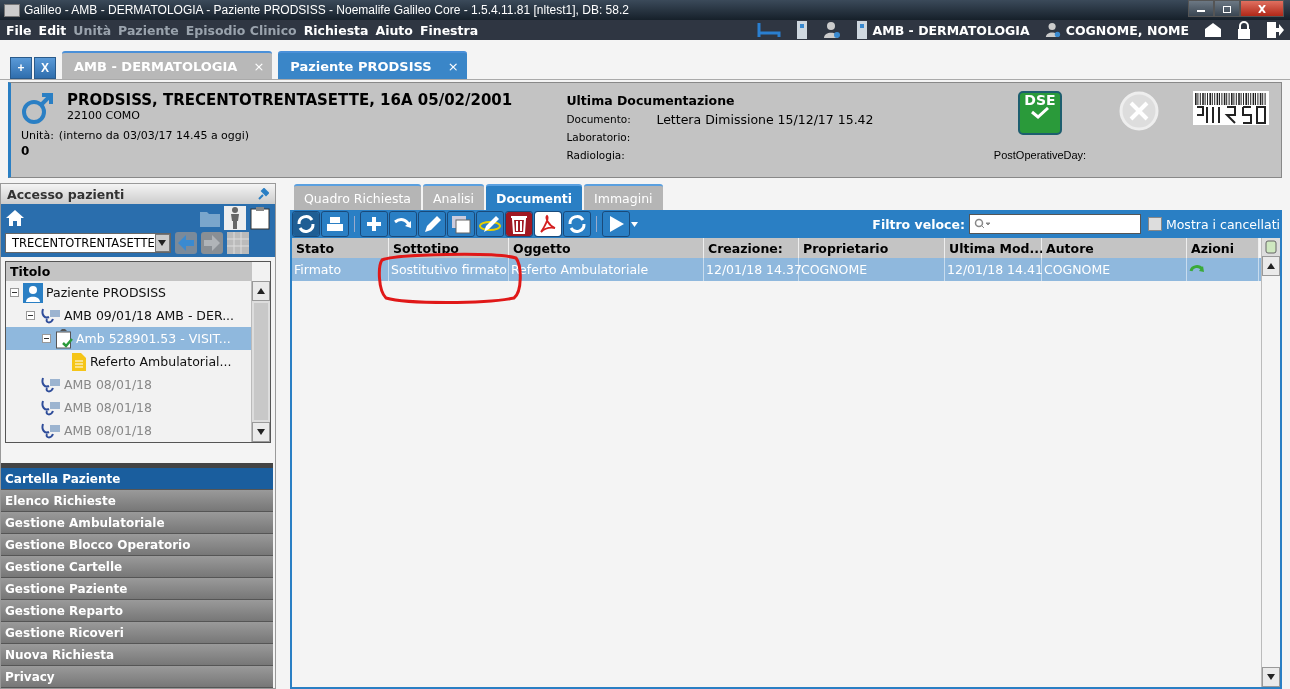  I want to click on tree-item: Paziente PRODSISS, so click(106, 292).